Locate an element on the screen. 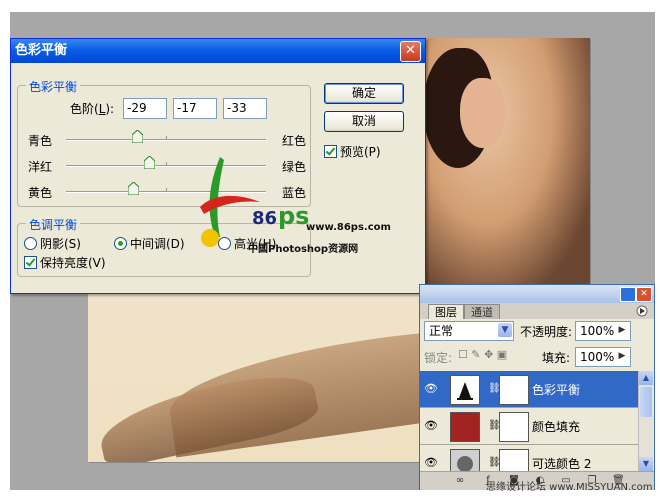 The image size is (660, 500). layers-panel-titlebar: ✕ is located at coordinates (537, 294).